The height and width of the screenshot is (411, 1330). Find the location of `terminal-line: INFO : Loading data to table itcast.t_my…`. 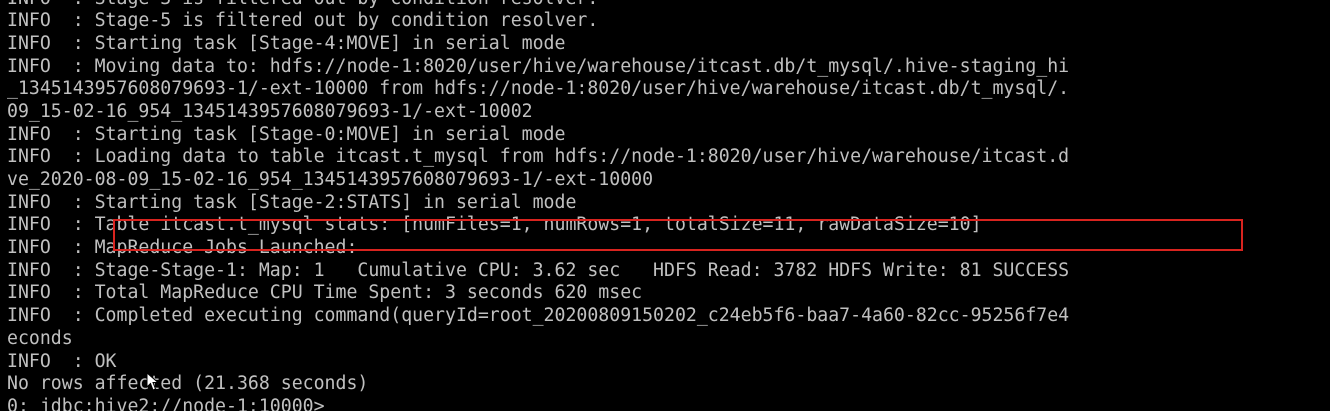

terminal-line: INFO : Loading data to table itcast.t_my… is located at coordinates (538, 157).